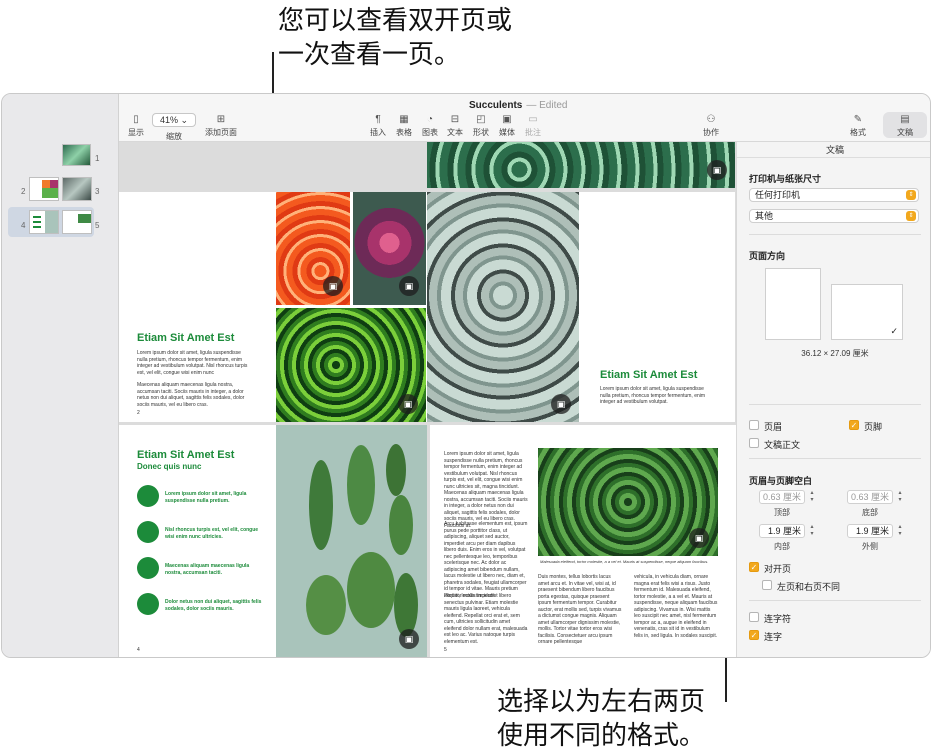 Image resolution: width=931 pixels, height=755 pixels. I want to click on chevron-updown-icon: ⇕, so click(911, 216).